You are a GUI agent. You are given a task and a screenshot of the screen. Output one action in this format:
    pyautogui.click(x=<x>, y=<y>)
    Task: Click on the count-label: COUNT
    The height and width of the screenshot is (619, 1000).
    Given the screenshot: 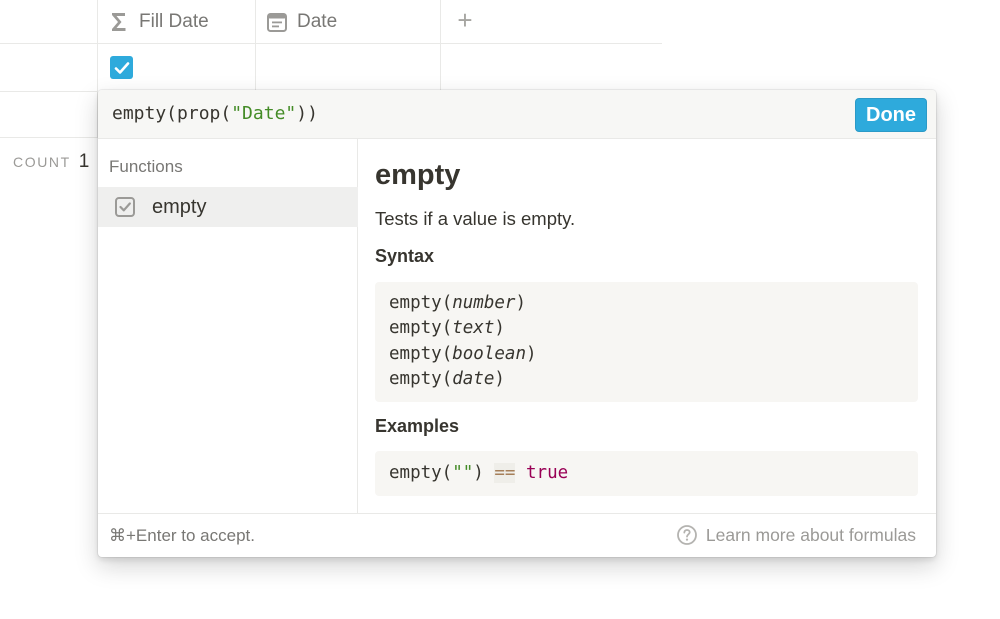 What is the action you would take?
    pyautogui.click(x=42, y=162)
    